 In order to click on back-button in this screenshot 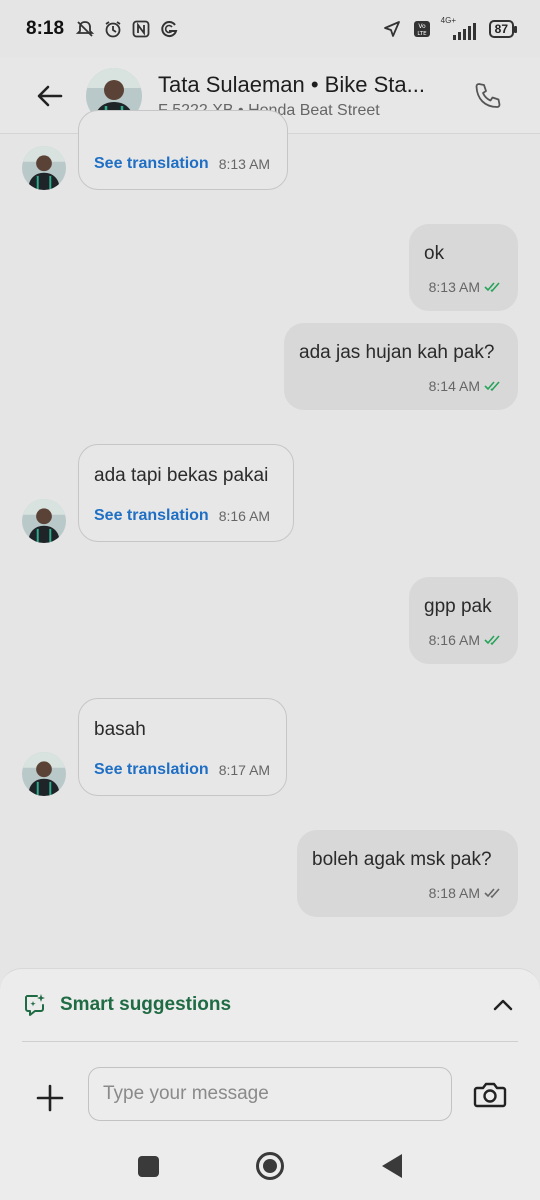, I will do `click(50, 96)`.